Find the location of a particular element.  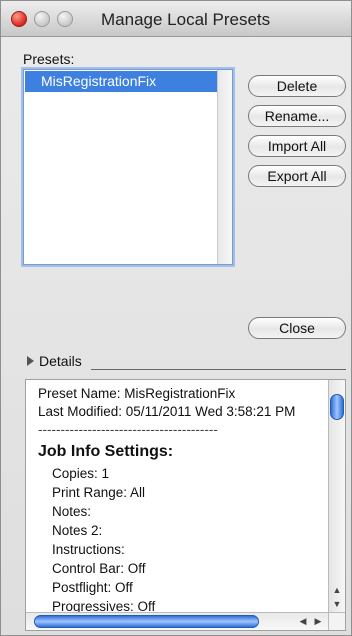

detail-last-modified: Last Modified: 05/11/2011 Wed 3:58:21 PM is located at coordinates (167, 411).